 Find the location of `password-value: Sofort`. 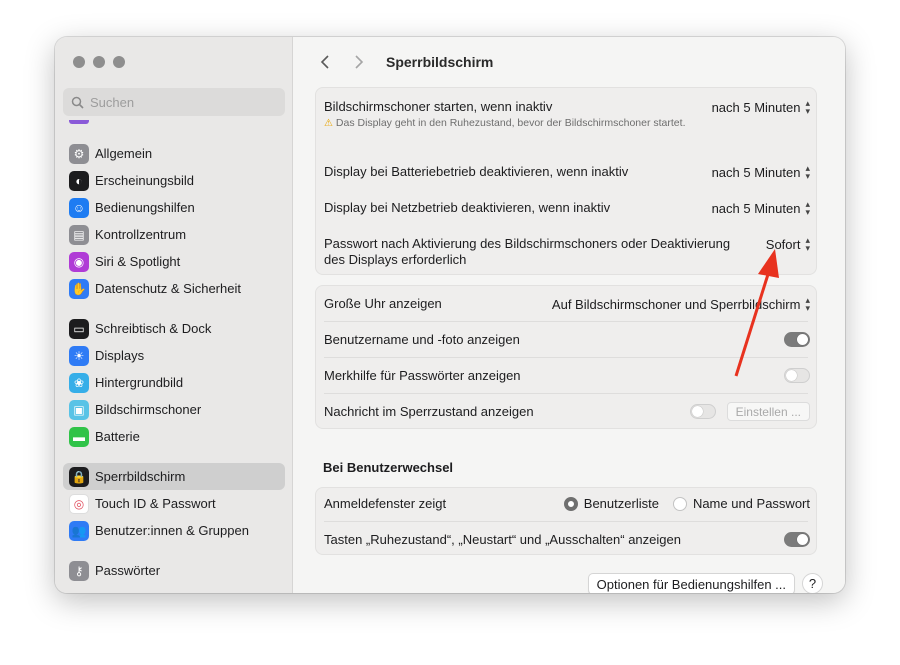

password-value: Sofort is located at coordinates (783, 244).